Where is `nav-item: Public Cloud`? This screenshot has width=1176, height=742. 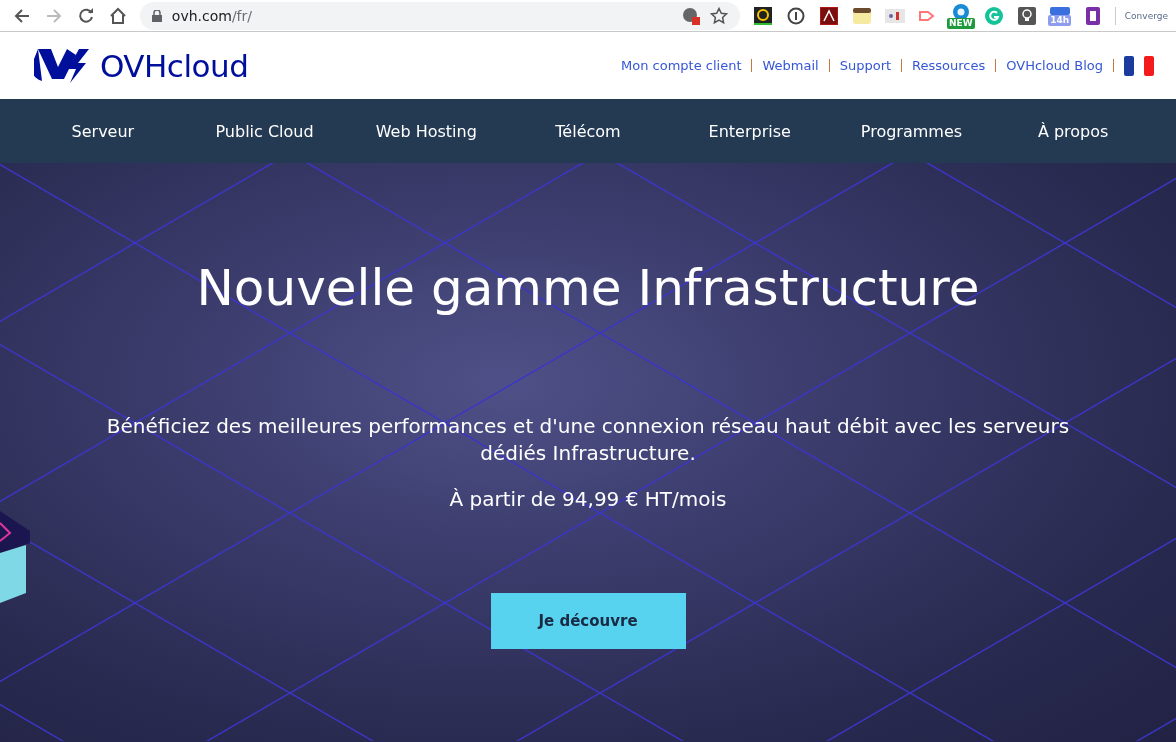 nav-item: Public Cloud is located at coordinates (264, 131).